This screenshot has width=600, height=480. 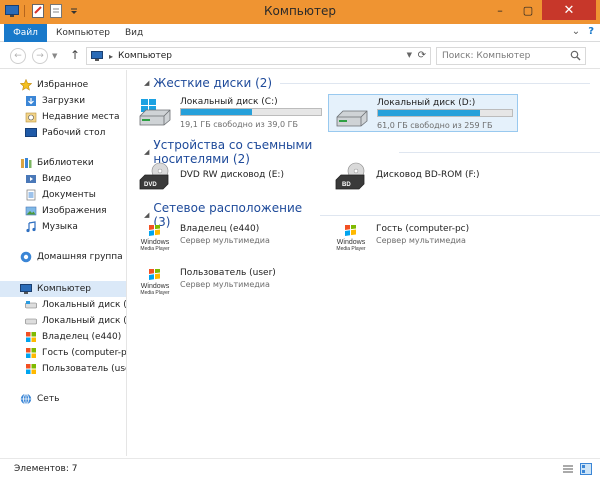 I want to click on address-bar: ▸ Компьютер ▼ ⟳, so click(x=258, y=56).